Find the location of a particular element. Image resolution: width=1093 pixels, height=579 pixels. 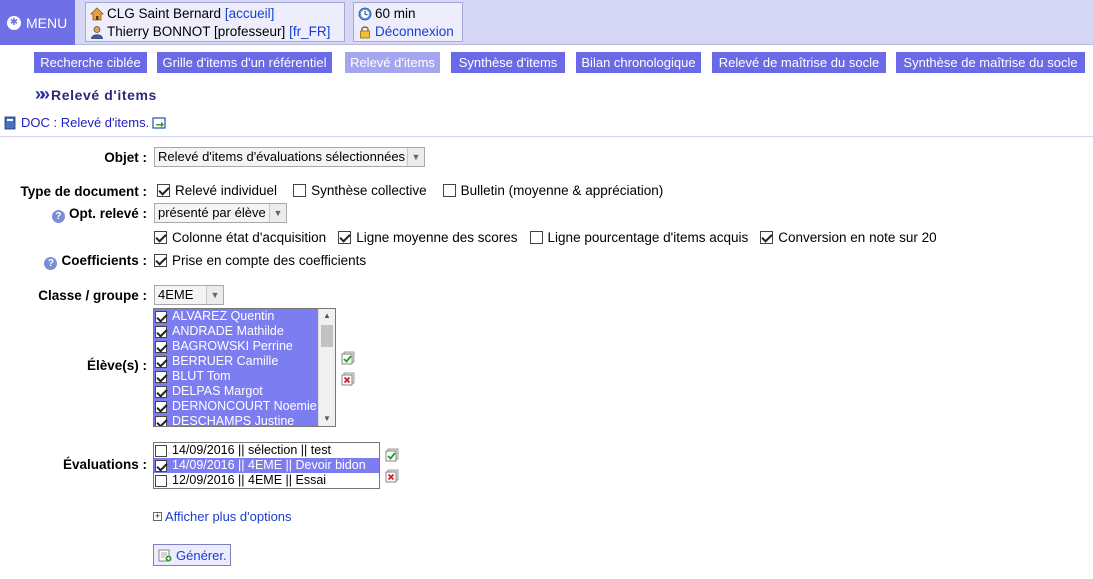

page-title-text: Relevé d'items is located at coordinates (104, 94).